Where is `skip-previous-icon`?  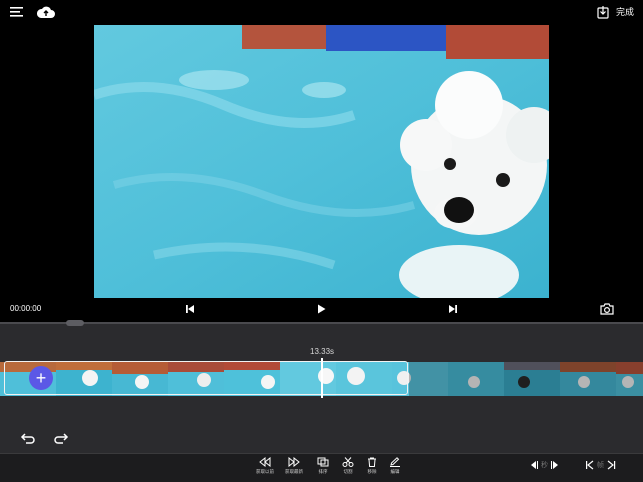 skip-previous-icon is located at coordinates (190, 309).